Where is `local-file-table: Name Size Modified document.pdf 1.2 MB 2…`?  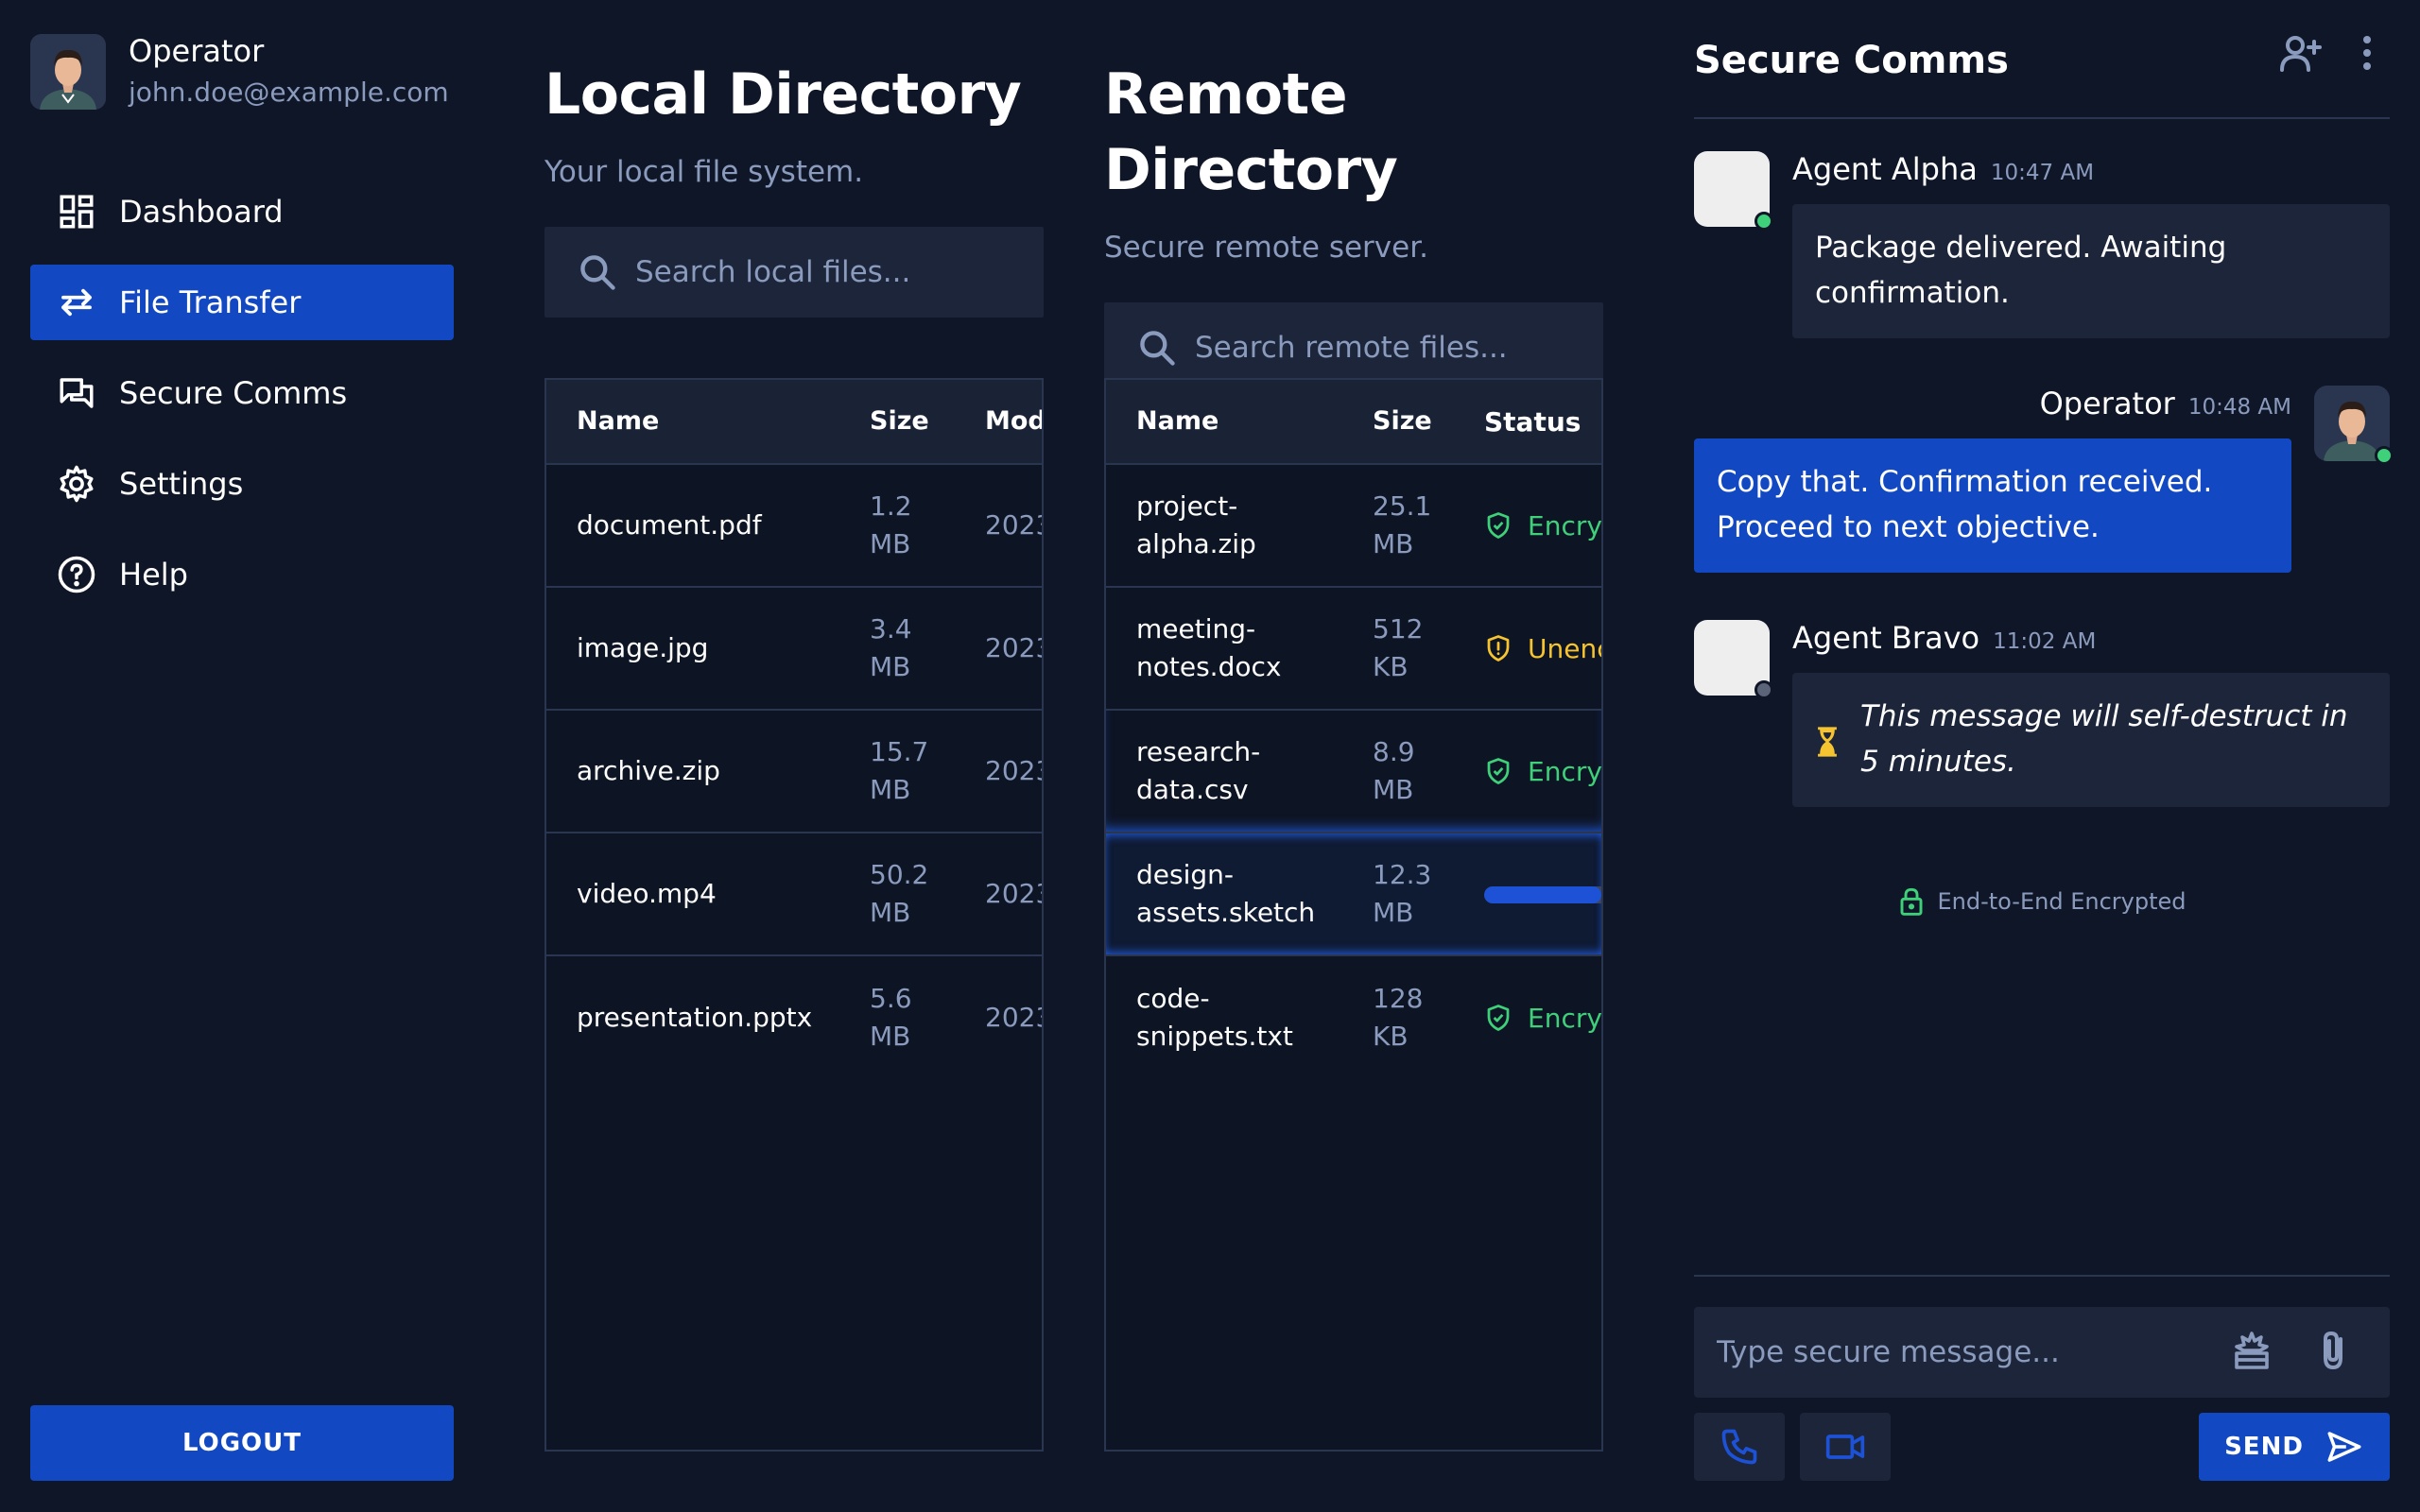
local-file-table: Name Size Modified document.pdf 1.2 MB 2… is located at coordinates (794, 915).